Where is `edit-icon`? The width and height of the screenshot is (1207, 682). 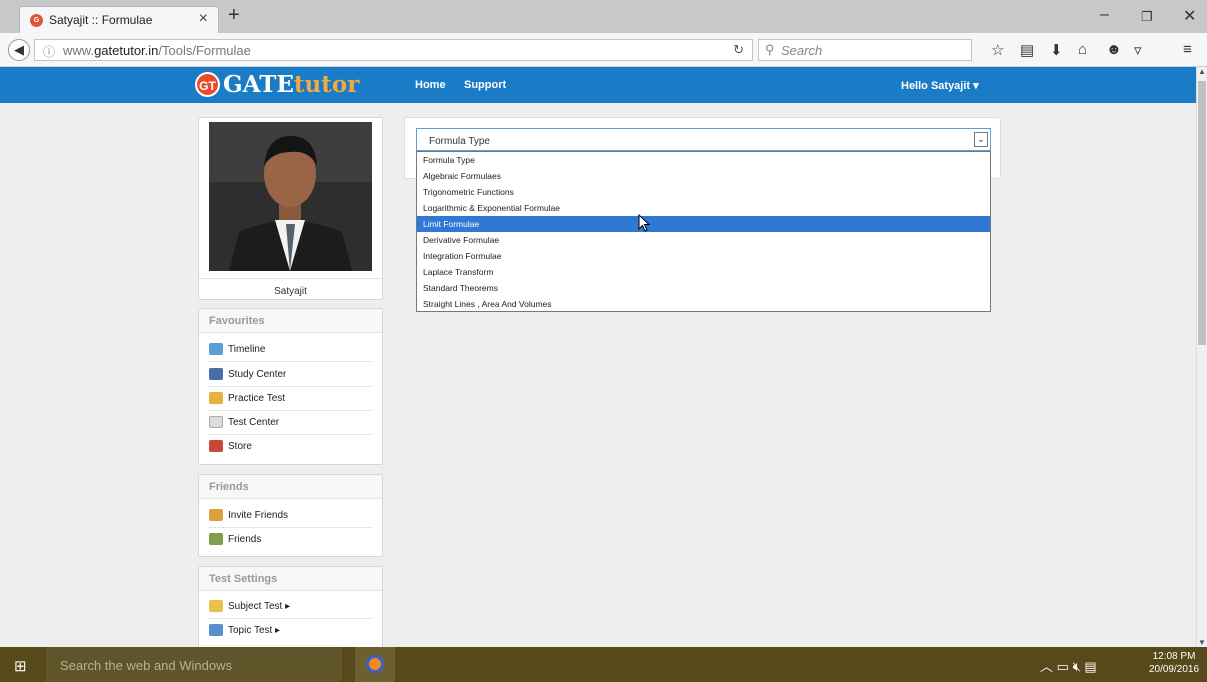 edit-icon is located at coordinates (216, 630).